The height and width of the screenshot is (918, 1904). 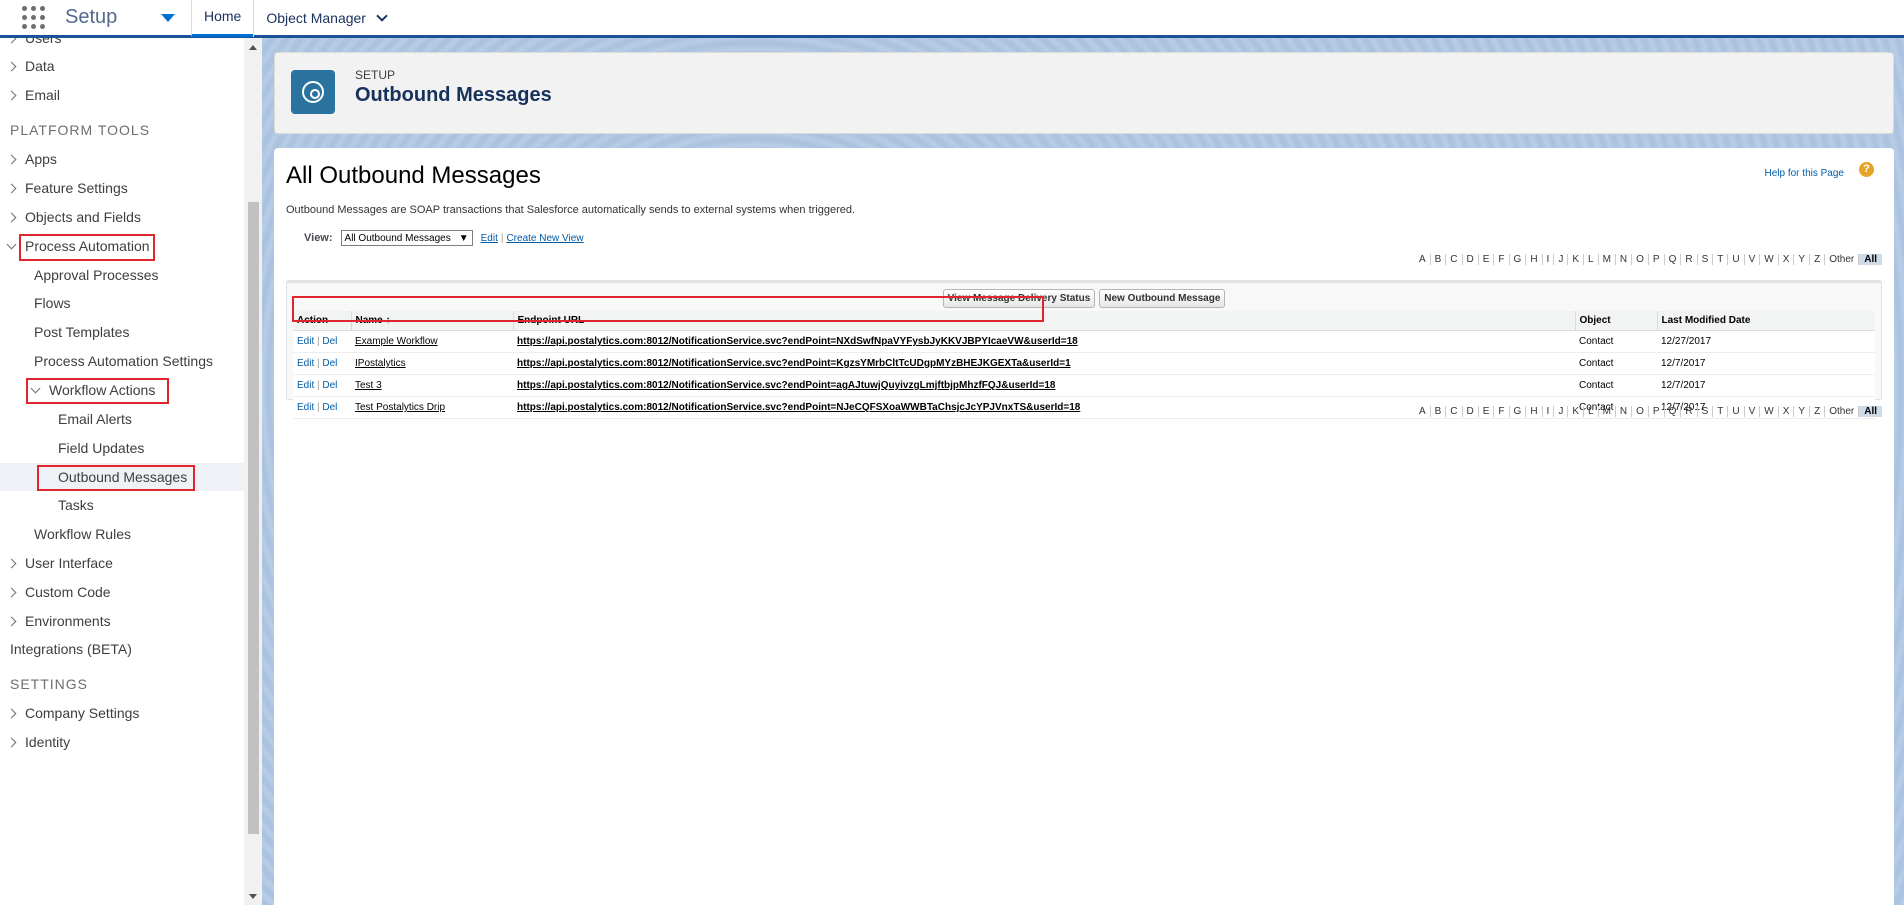 I want to click on sidebar-item-process-automation-settings: Process Automation Settings, so click(x=122, y=361).